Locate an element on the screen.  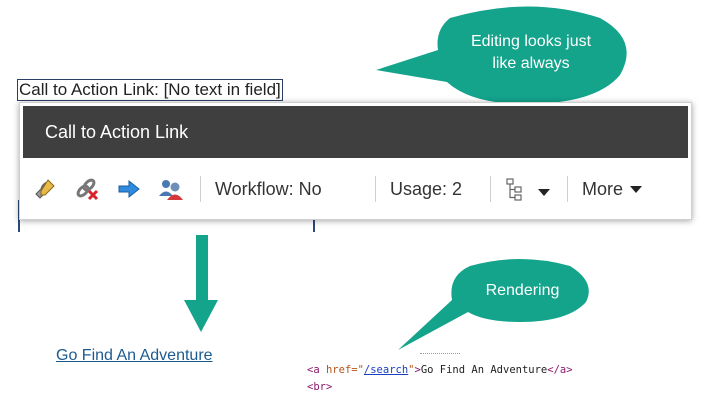
edit-link-icon is located at coordinates (45, 189).